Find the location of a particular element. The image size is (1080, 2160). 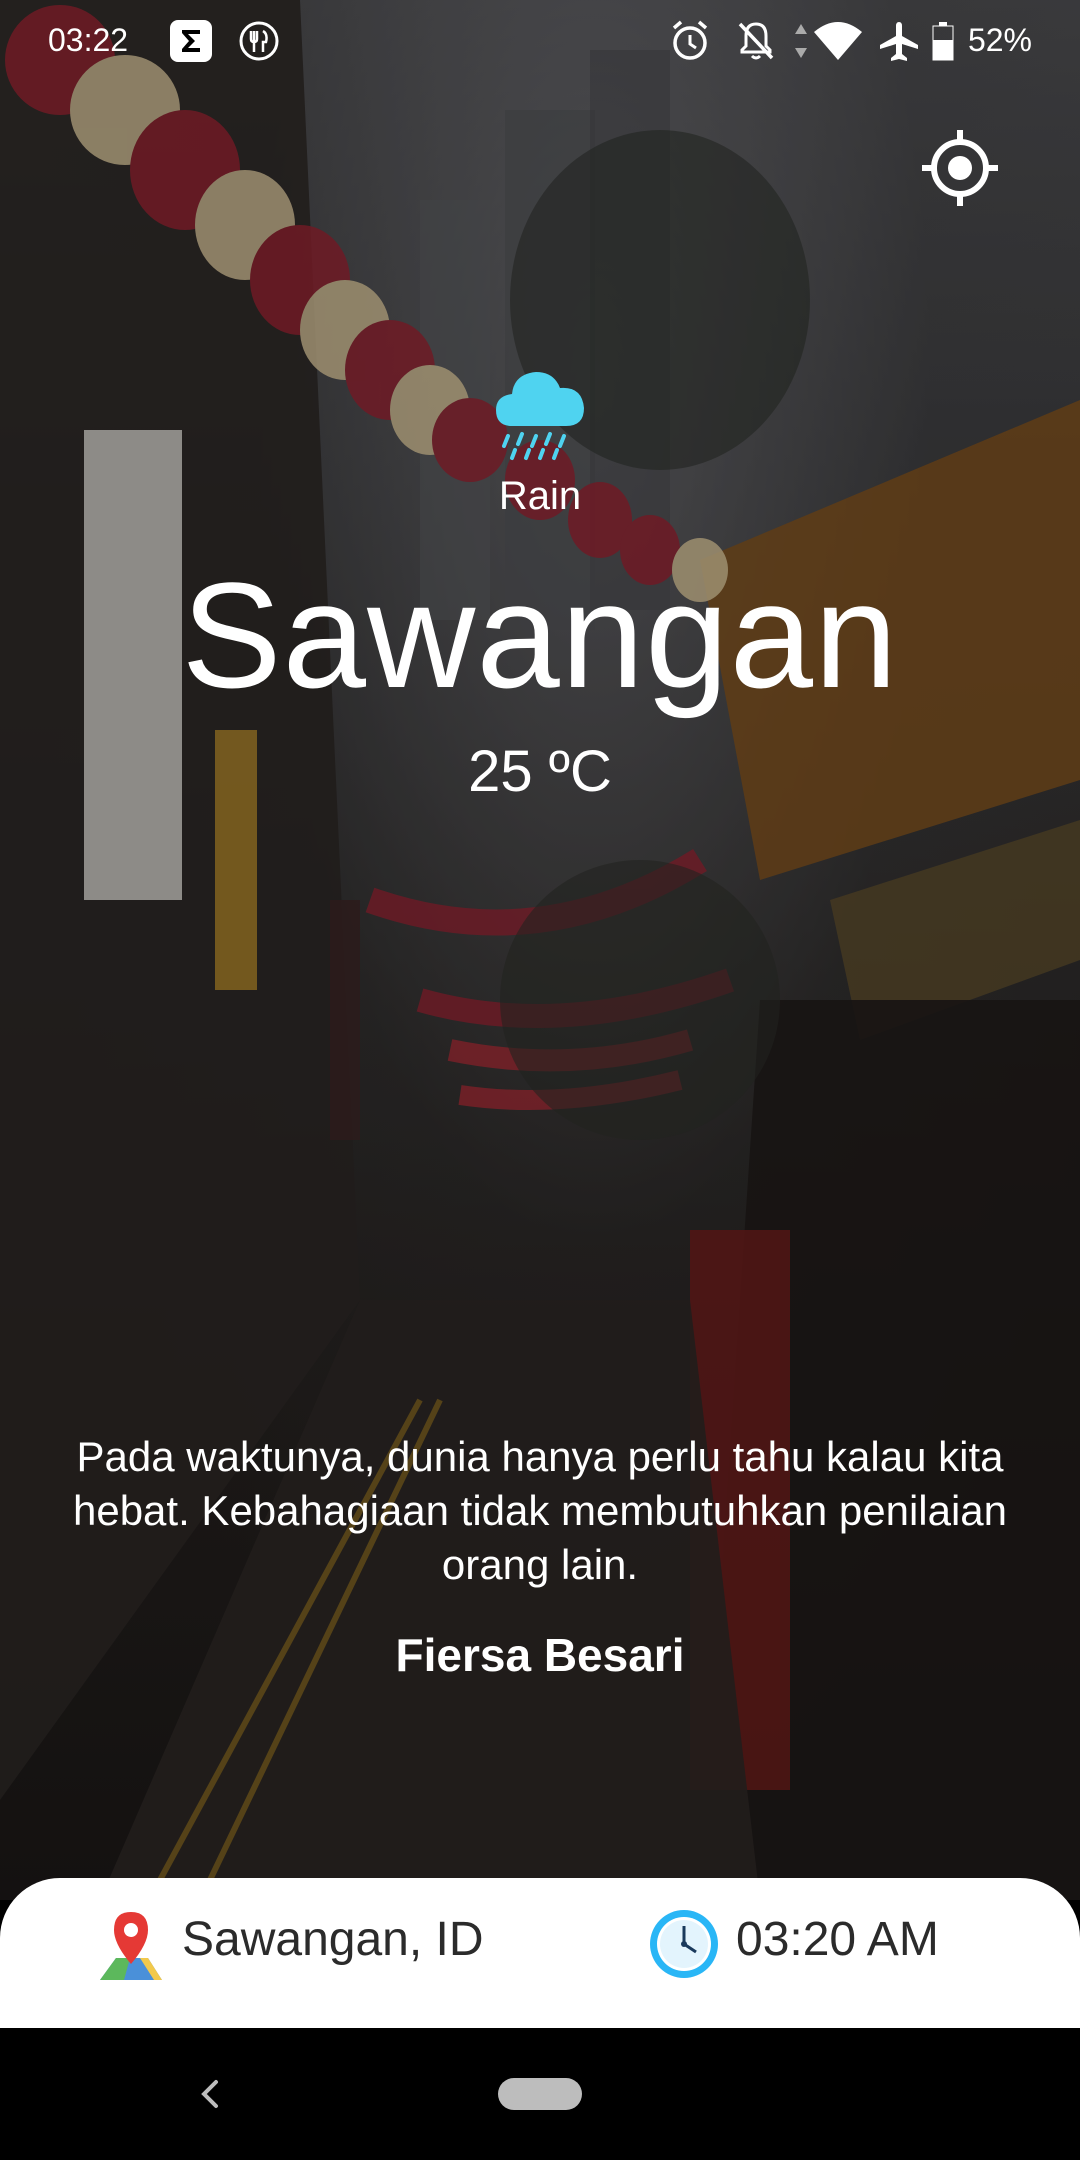

location-label: Sawangan, ID is located at coordinates (333, 1939).